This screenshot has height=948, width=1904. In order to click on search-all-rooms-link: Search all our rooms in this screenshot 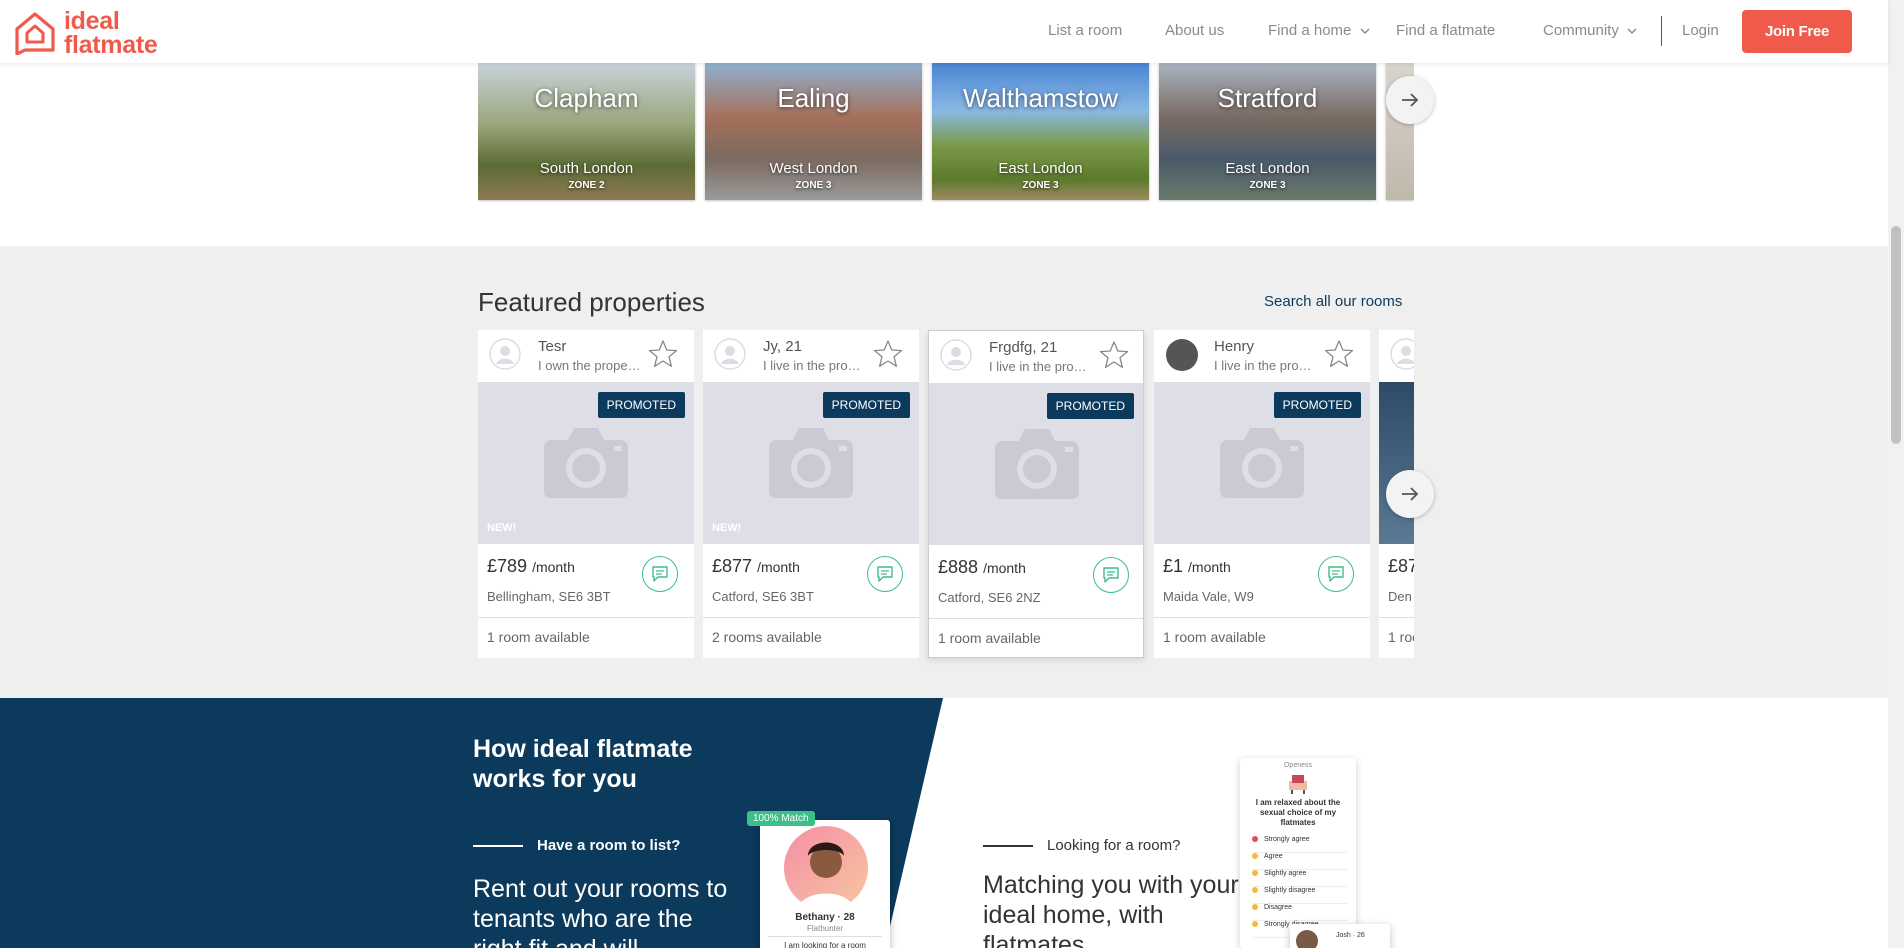, I will do `click(1333, 301)`.